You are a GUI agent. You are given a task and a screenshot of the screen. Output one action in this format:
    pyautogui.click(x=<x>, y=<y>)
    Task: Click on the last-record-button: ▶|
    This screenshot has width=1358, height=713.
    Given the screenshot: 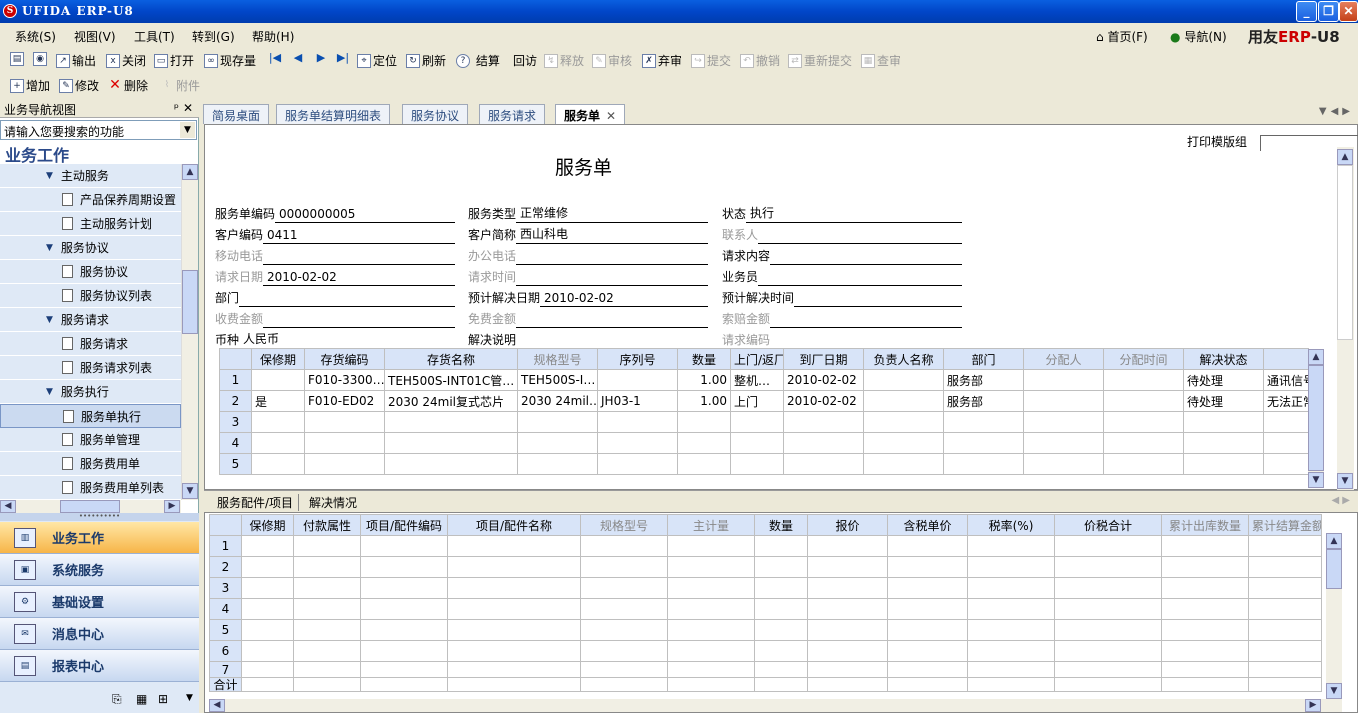 What is the action you would take?
    pyautogui.click(x=344, y=59)
    